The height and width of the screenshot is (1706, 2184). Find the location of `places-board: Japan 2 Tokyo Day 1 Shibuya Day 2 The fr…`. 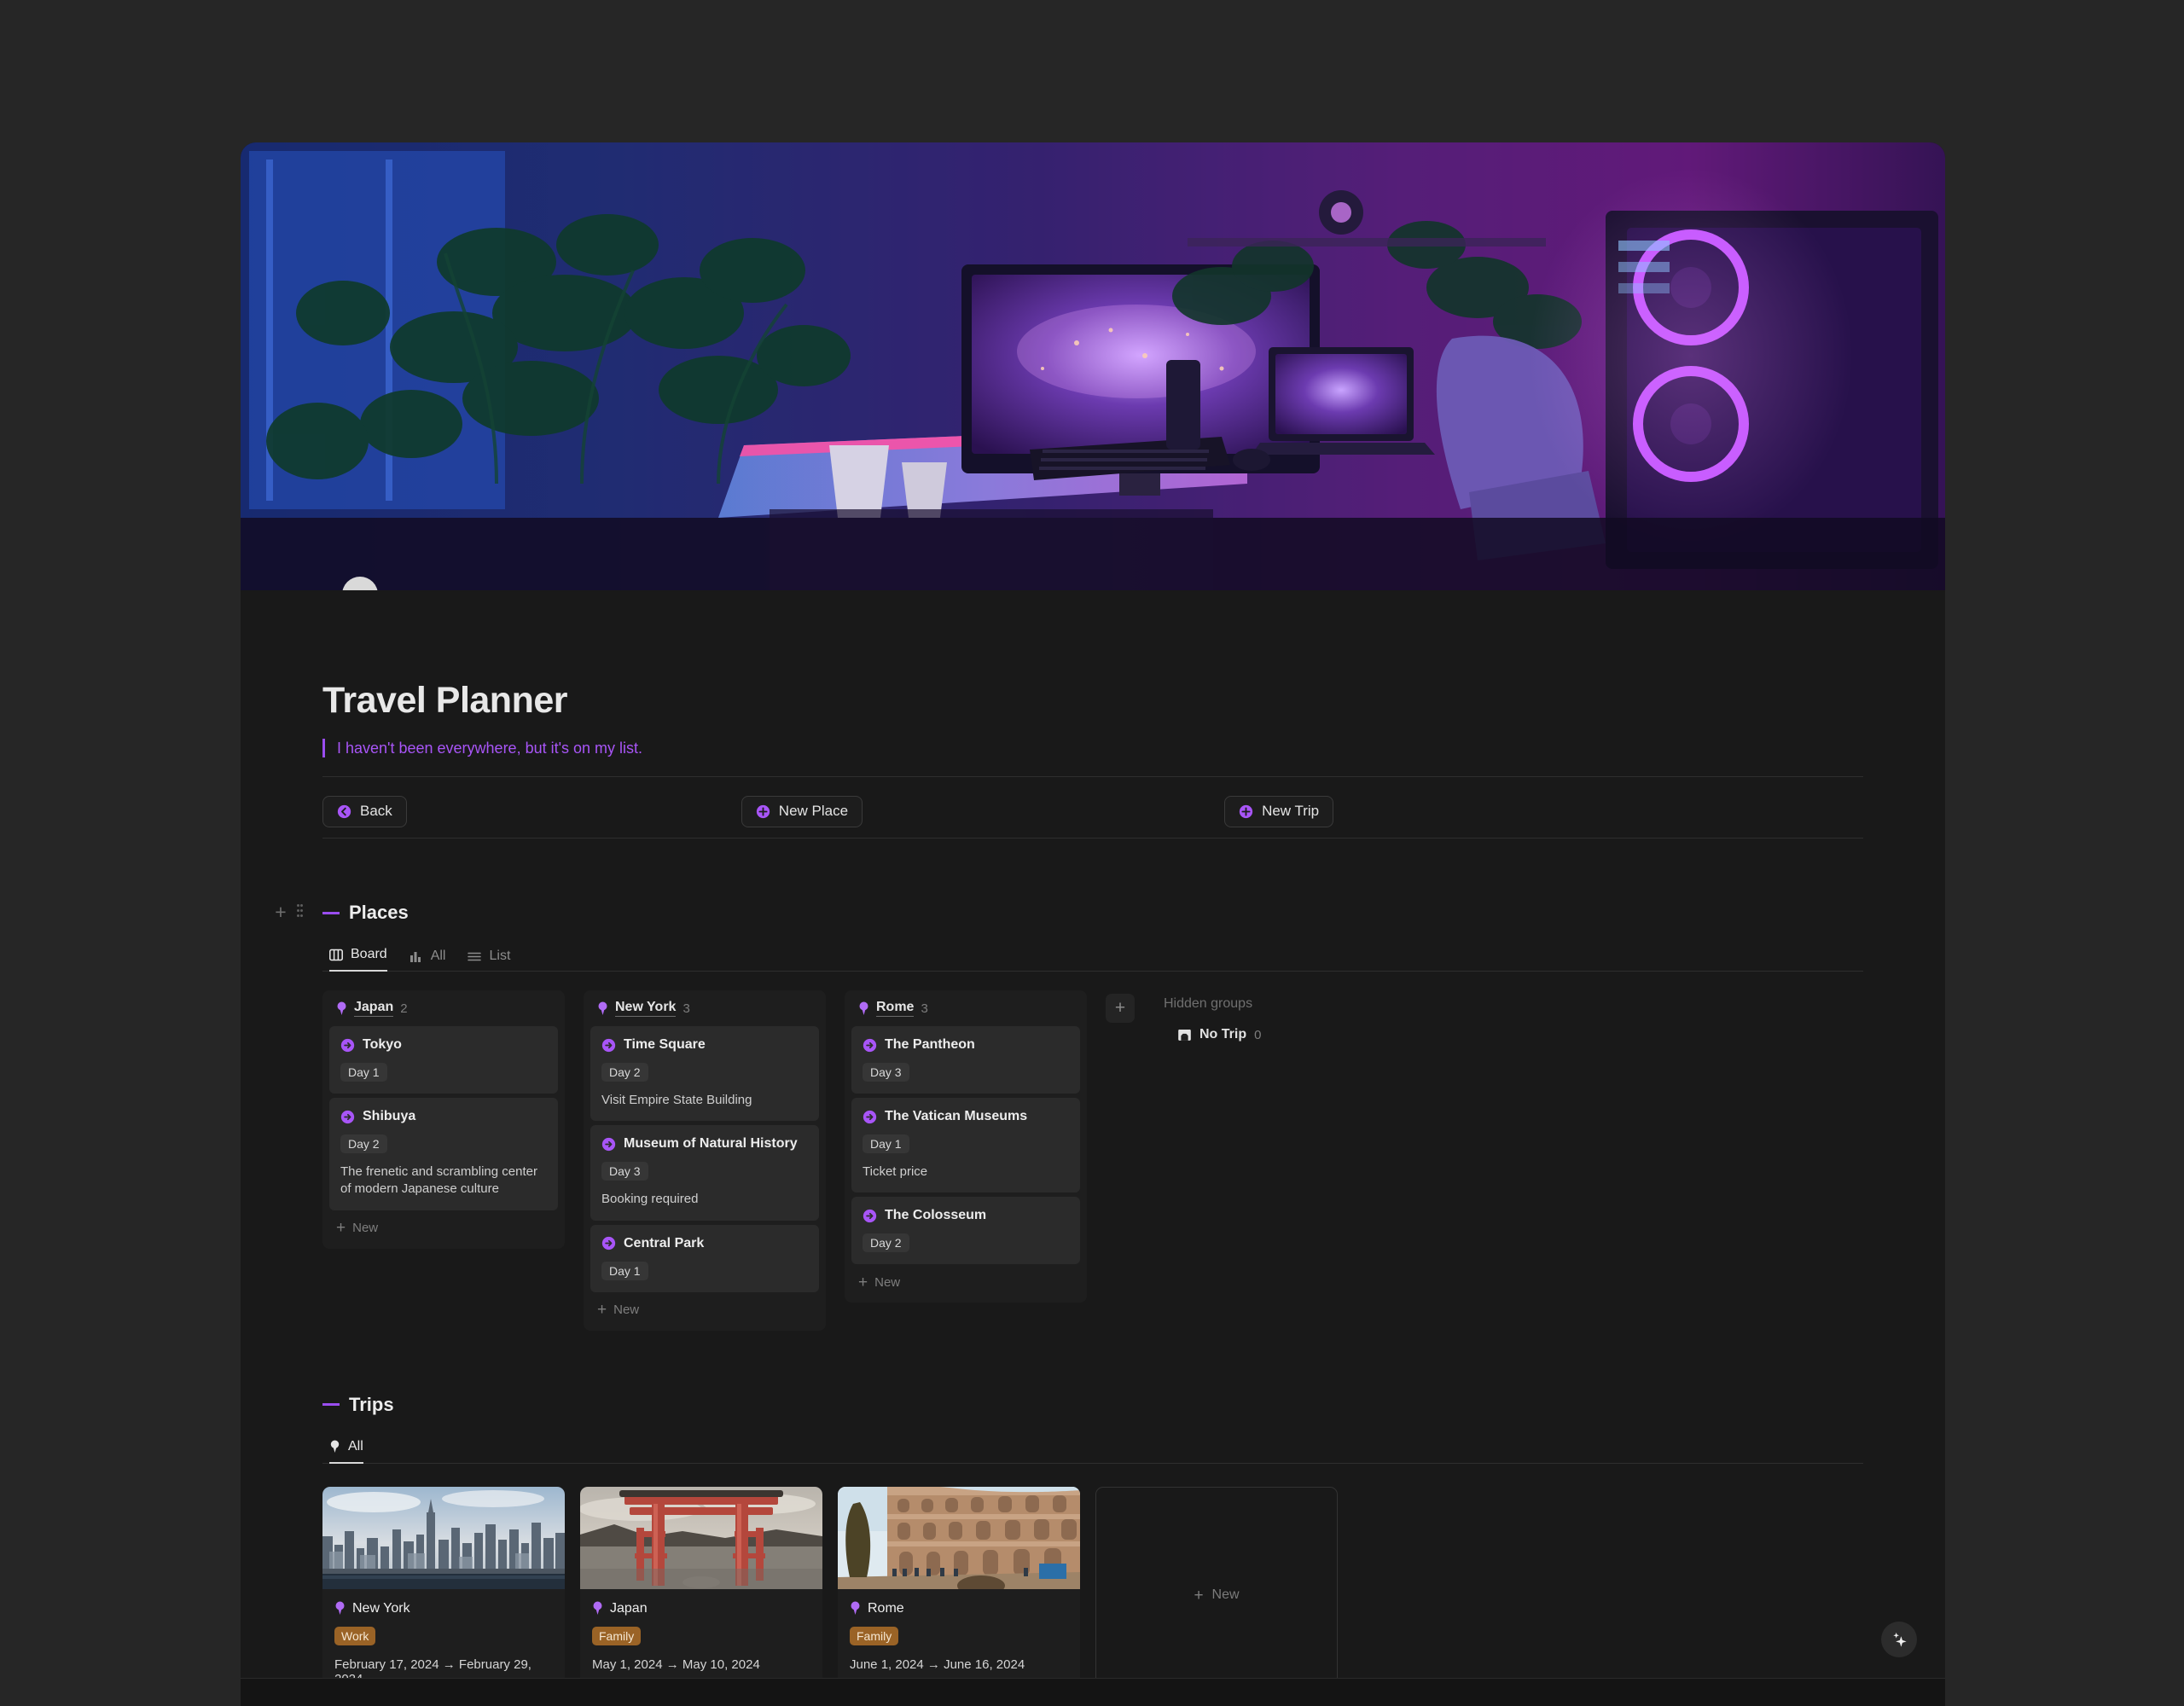

places-board: Japan 2 Tokyo Day 1 Shibuya Day 2 The fr… is located at coordinates (1093, 1160).